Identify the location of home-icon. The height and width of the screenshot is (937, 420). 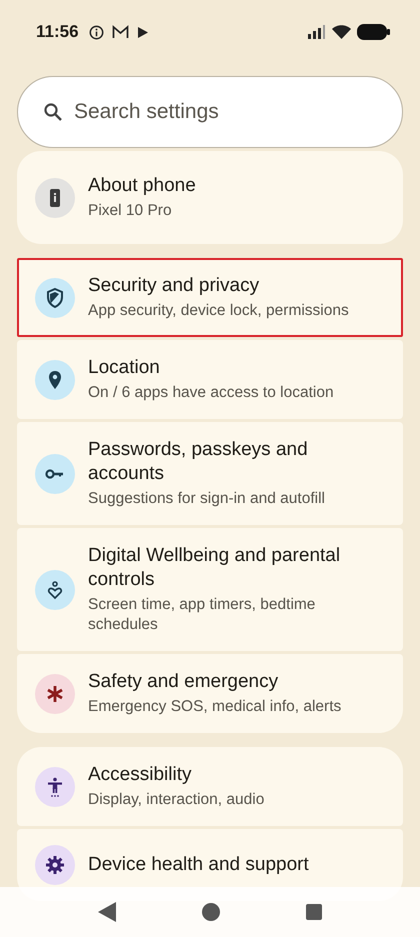
(211, 912).